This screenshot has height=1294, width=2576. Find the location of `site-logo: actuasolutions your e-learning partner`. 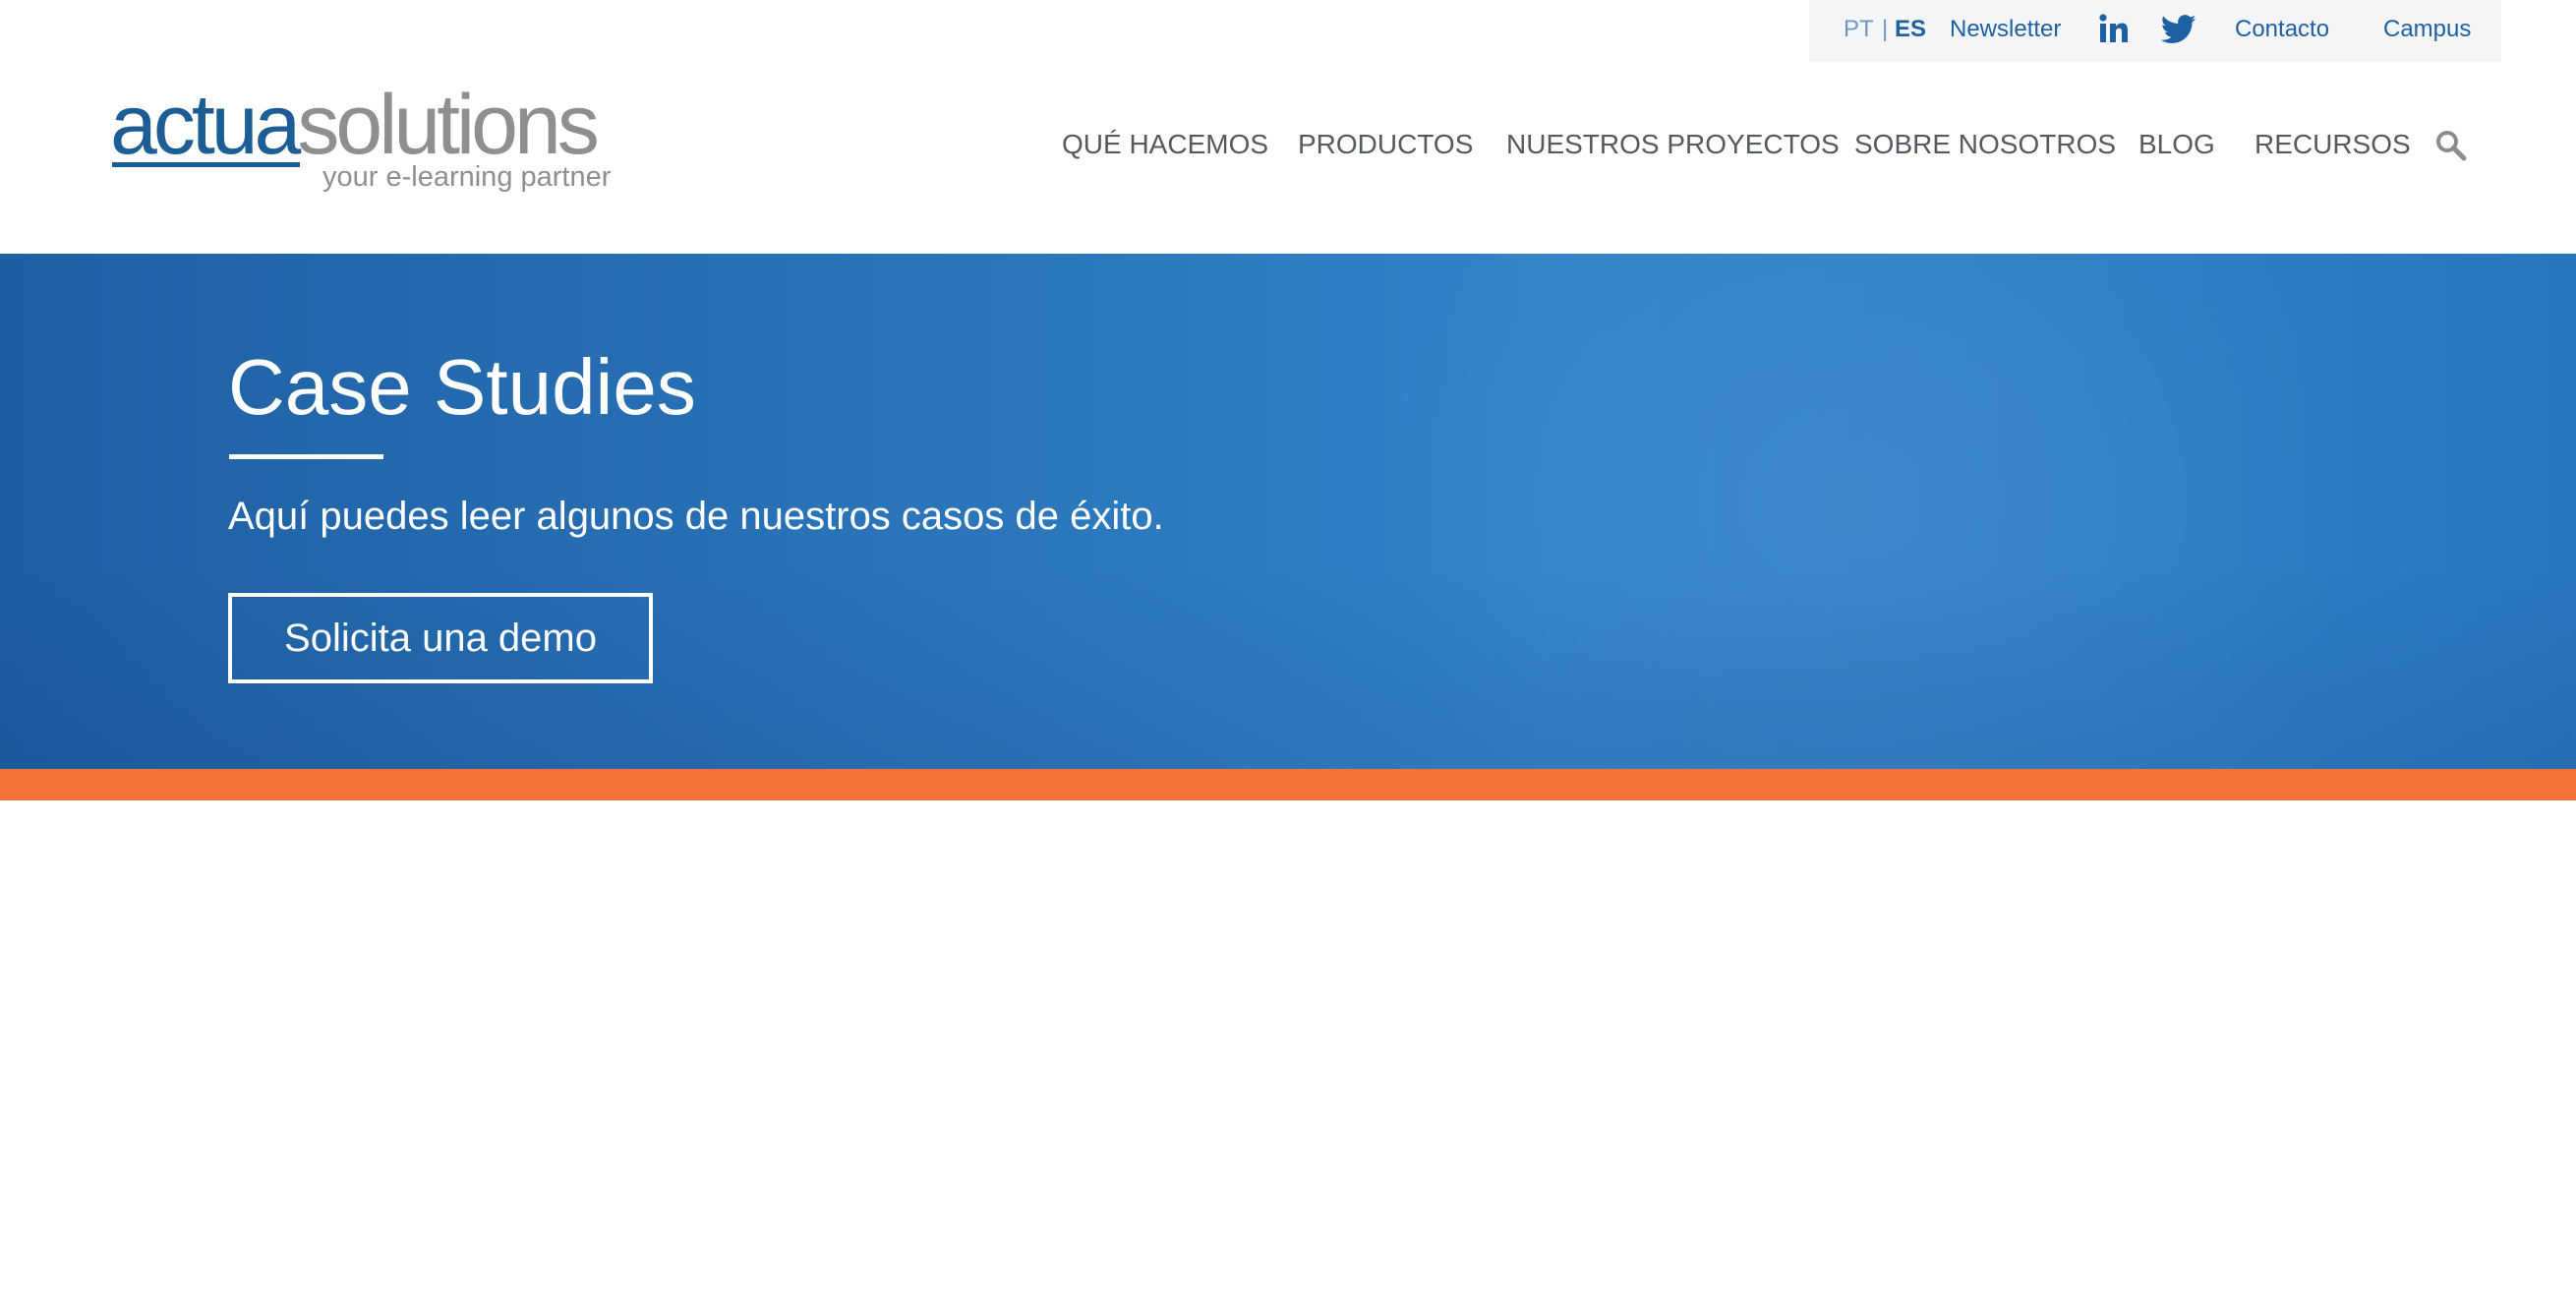

site-logo: actuasolutions your e-learning partner is located at coordinates (360, 138).